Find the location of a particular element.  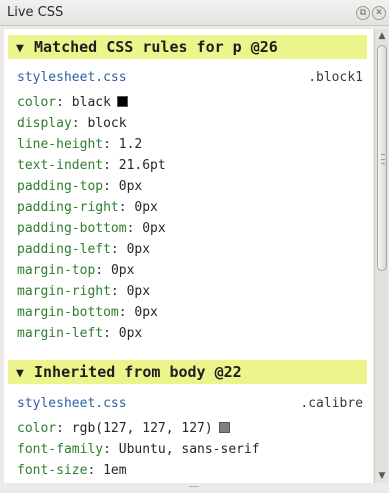

css-property-row: margin-right: 0px is located at coordinates (84, 291).